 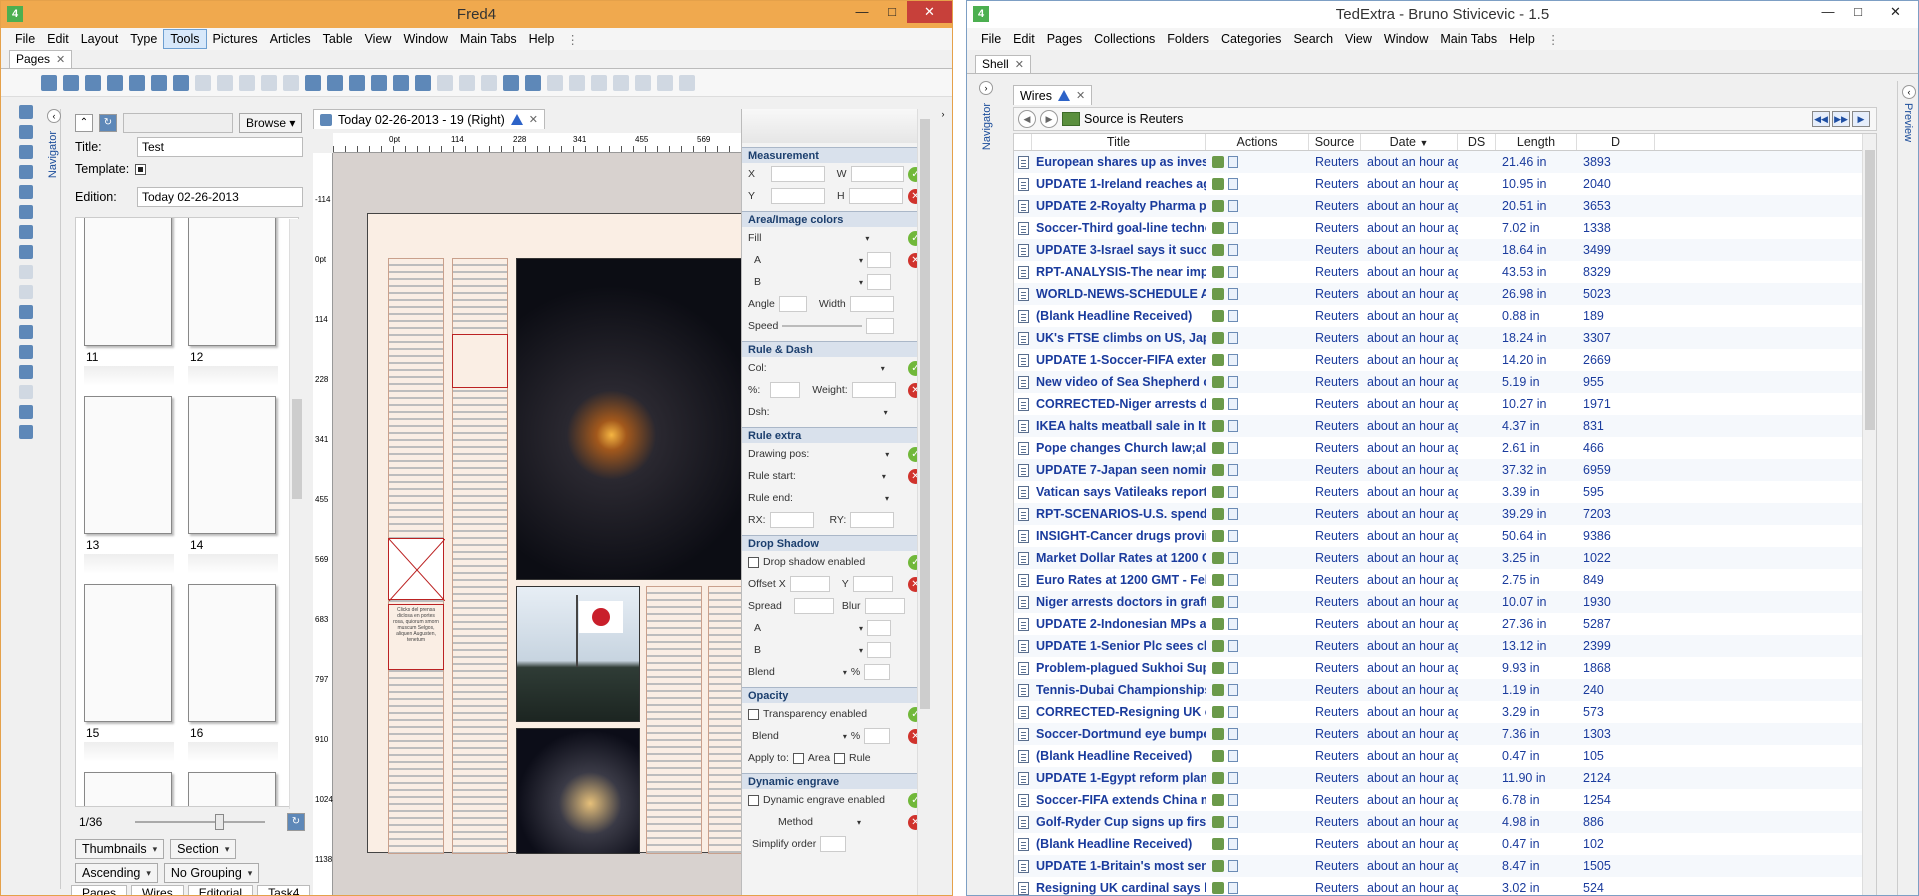 I want to click on collapse-icon: ‹, so click(x=54, y=116).